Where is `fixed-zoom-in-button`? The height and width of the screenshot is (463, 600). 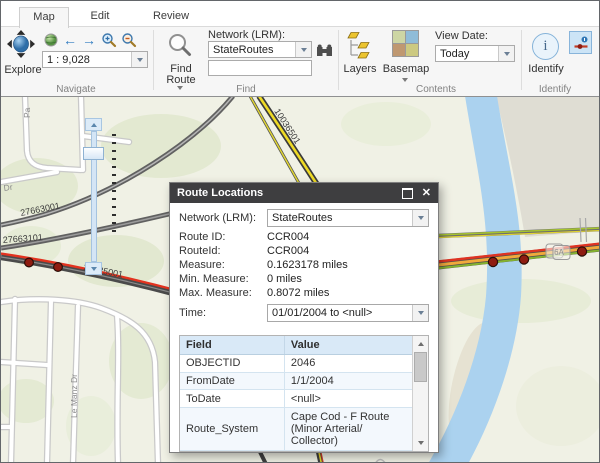
fixed-zoom-in-button is located at coordinates (109, 40).